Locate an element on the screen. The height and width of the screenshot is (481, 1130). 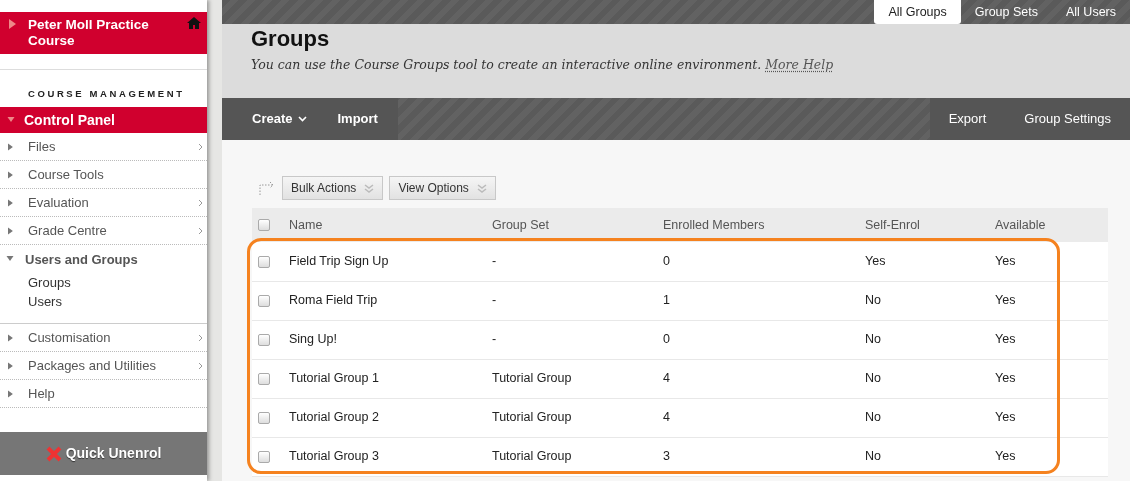
action-button: Import is located at coordinates (361, 119).